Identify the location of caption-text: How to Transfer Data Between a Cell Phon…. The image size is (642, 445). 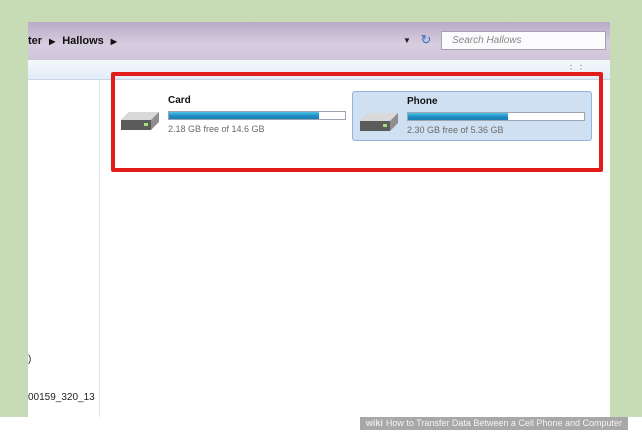
(503, 423).